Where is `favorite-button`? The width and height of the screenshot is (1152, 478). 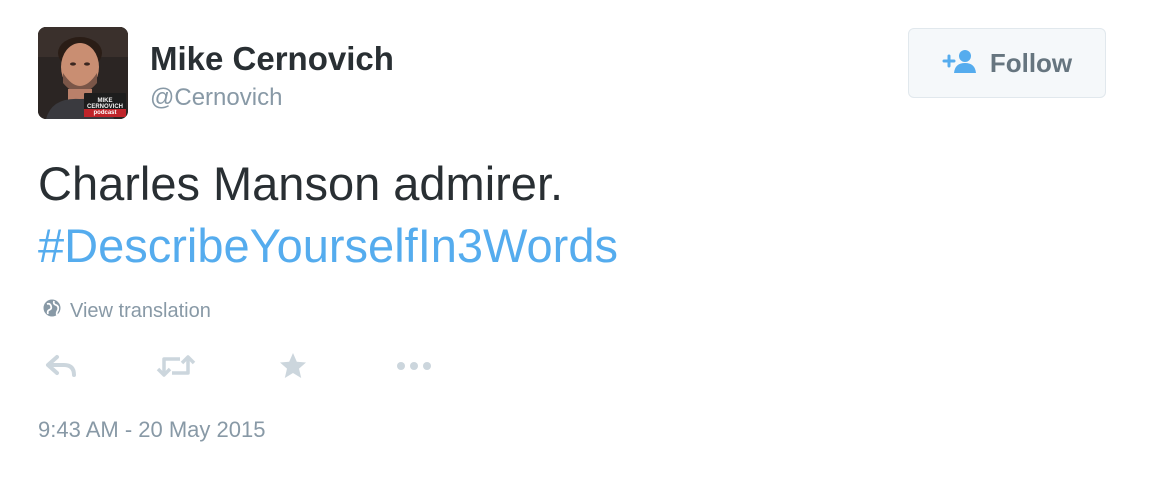 favorite-button is located at coordinates (293, 368).